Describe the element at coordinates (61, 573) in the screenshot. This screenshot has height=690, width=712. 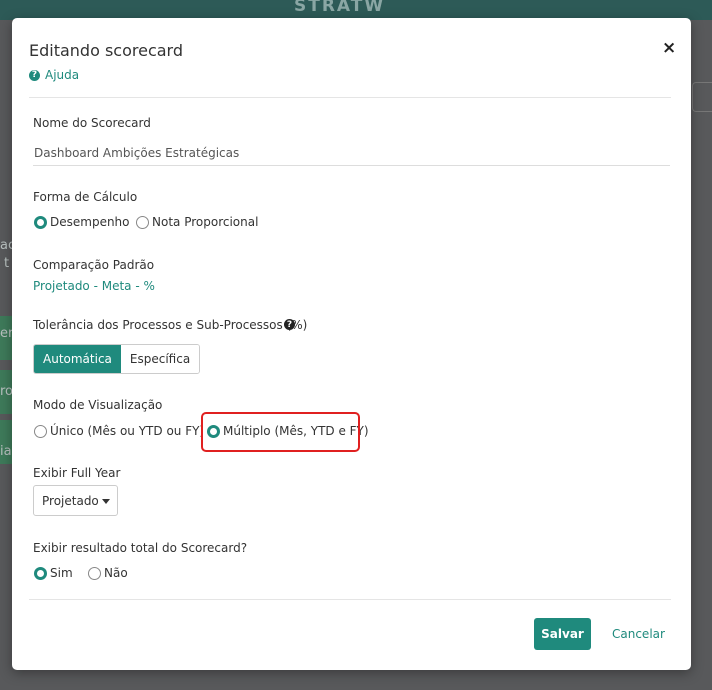
I see `radio-label: Sim` at that location.